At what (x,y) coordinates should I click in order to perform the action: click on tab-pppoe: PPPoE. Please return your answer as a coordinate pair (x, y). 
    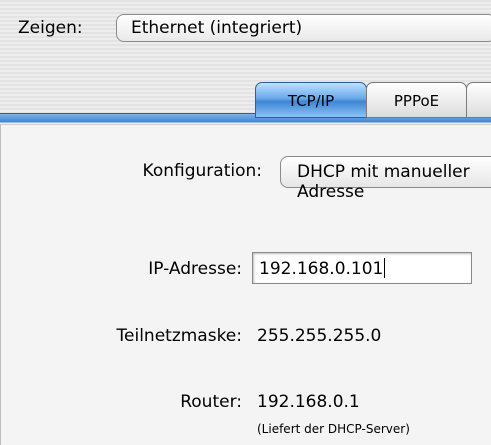
    Looking at the image, I should click on (416, 100).